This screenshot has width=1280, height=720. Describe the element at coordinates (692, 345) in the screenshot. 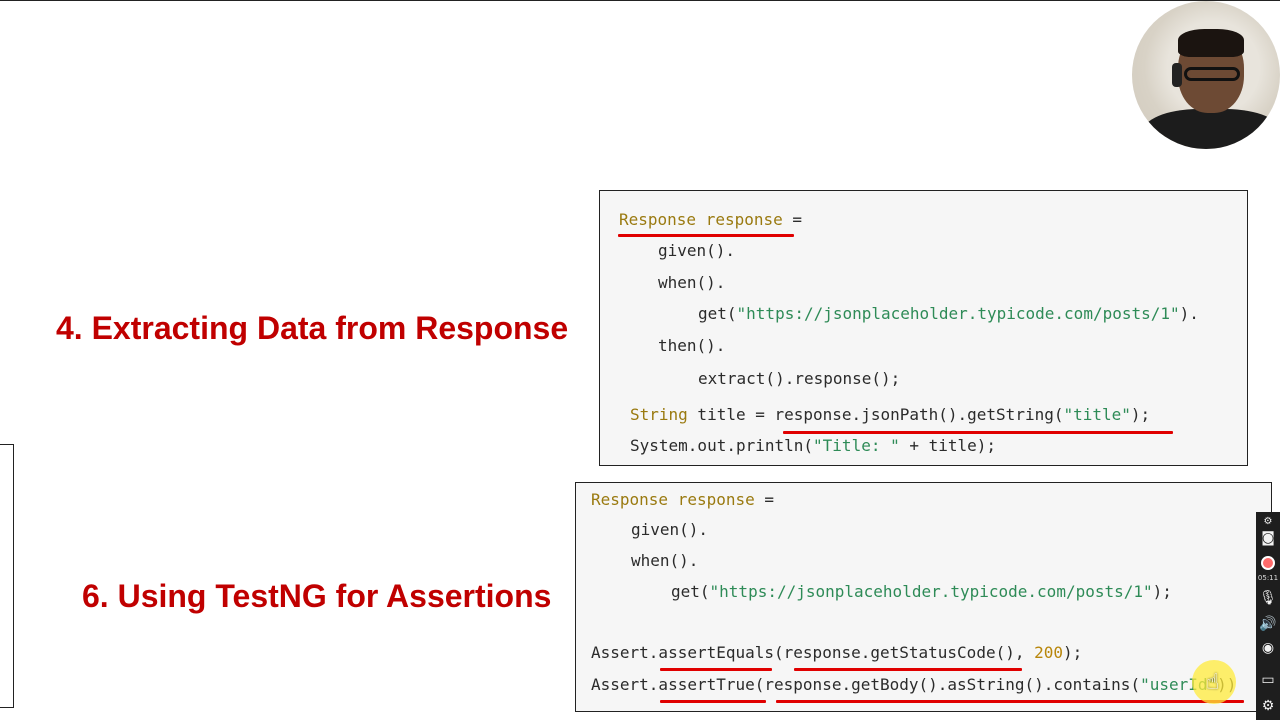

I see `code-line: then().` at that location.